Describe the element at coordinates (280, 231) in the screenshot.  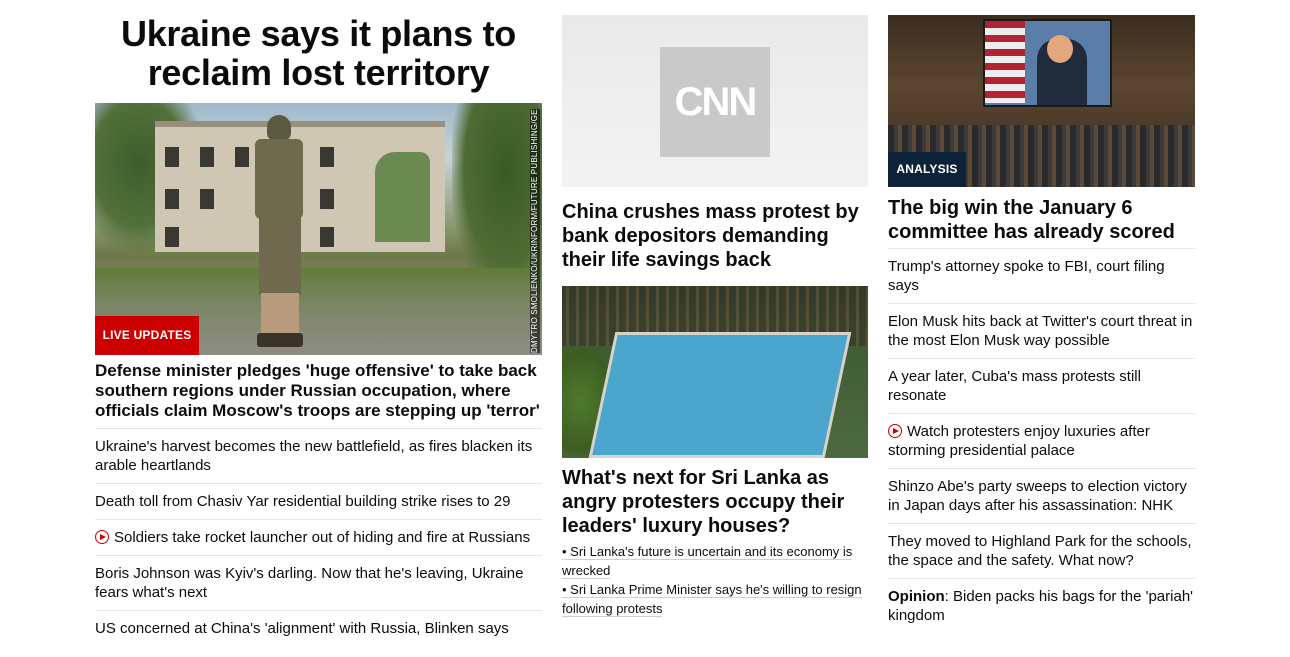
I see `soldier-figure` at that location.